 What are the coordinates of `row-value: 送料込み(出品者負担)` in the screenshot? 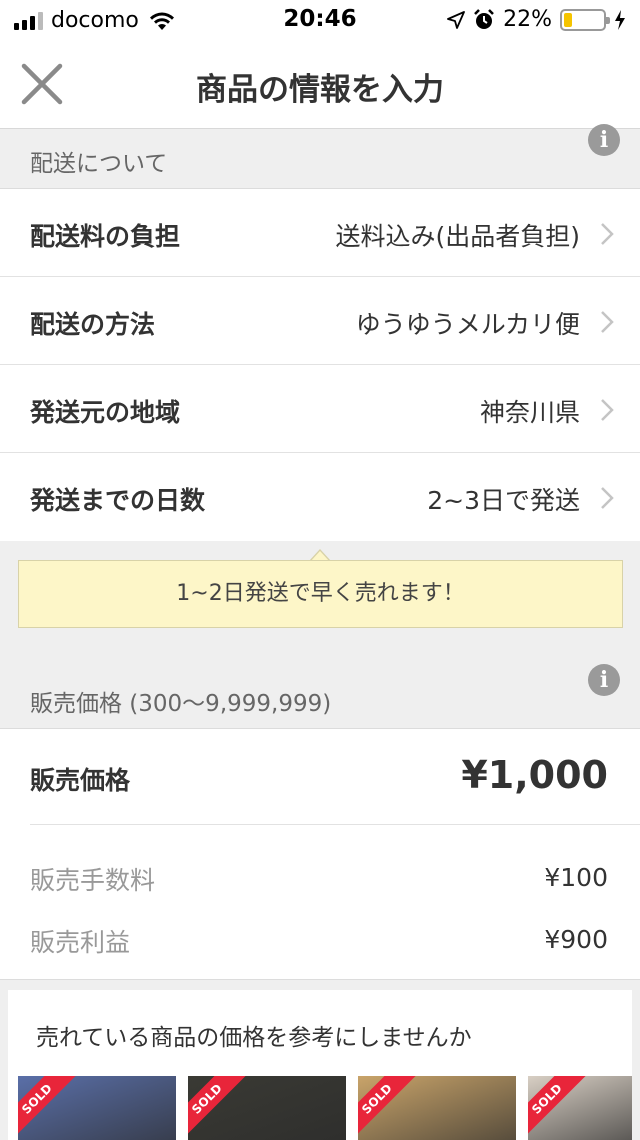 It's located at (457, 236).